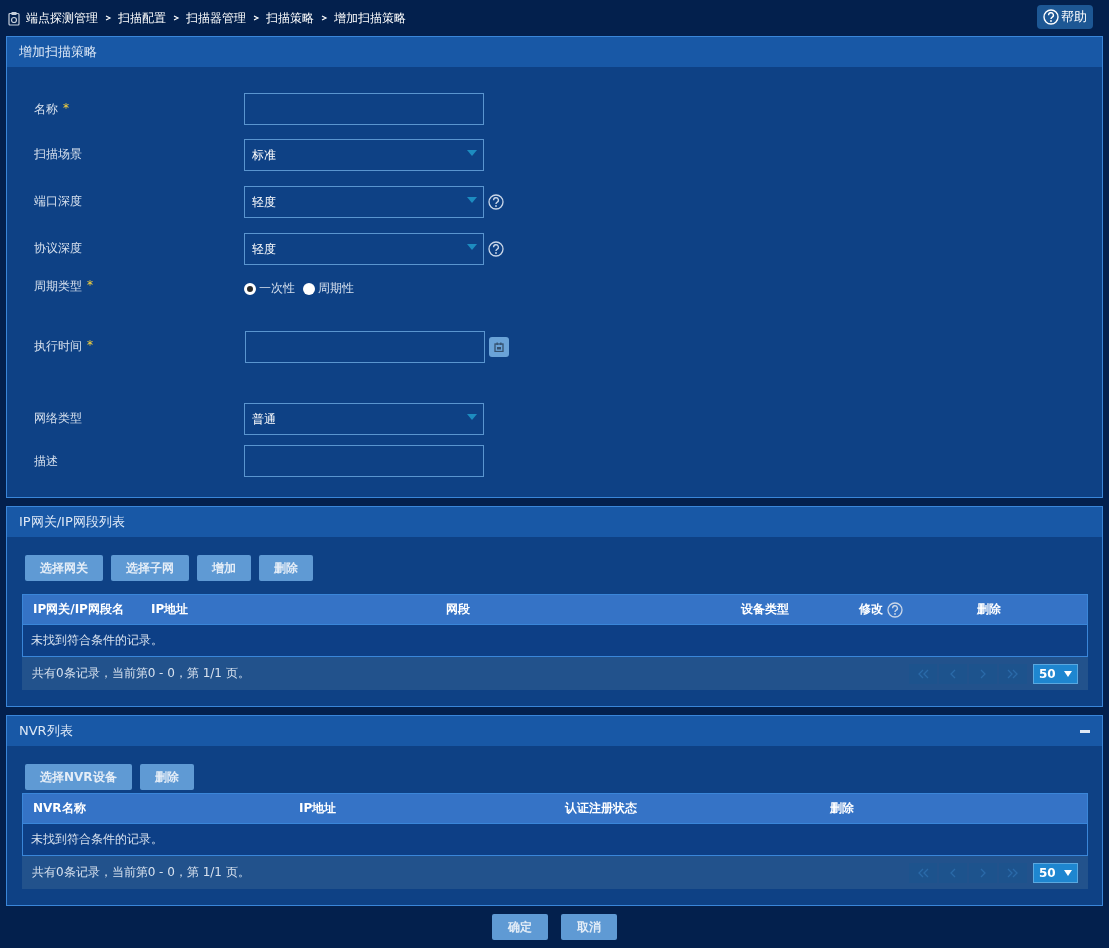 The height and width of the screenshot is (948, 1109). Describe the element at coordinates (871, 609) in the screenshot. I see `column-header: 修改` at that location.